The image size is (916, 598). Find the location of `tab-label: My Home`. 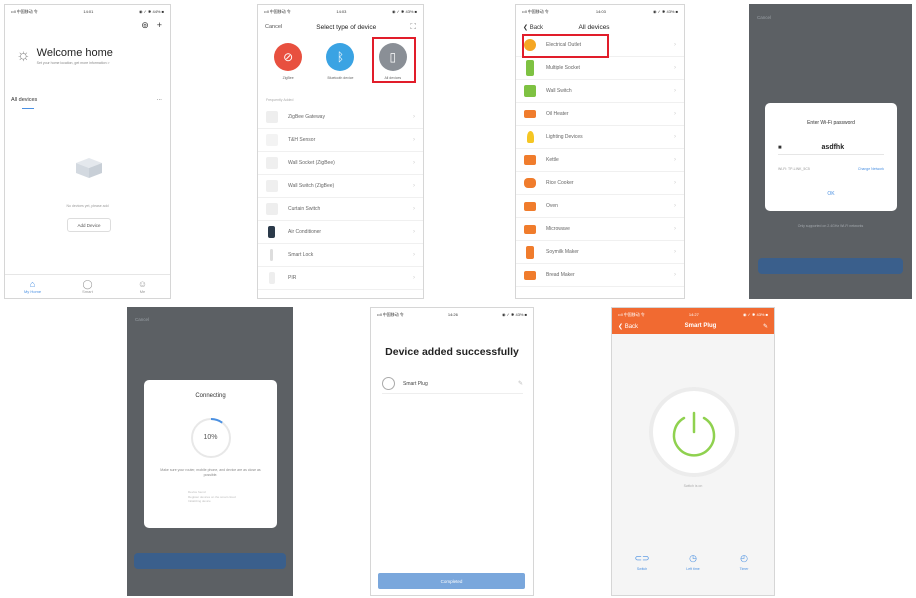

tab-label: My Home is located at coordinates (32, 291).